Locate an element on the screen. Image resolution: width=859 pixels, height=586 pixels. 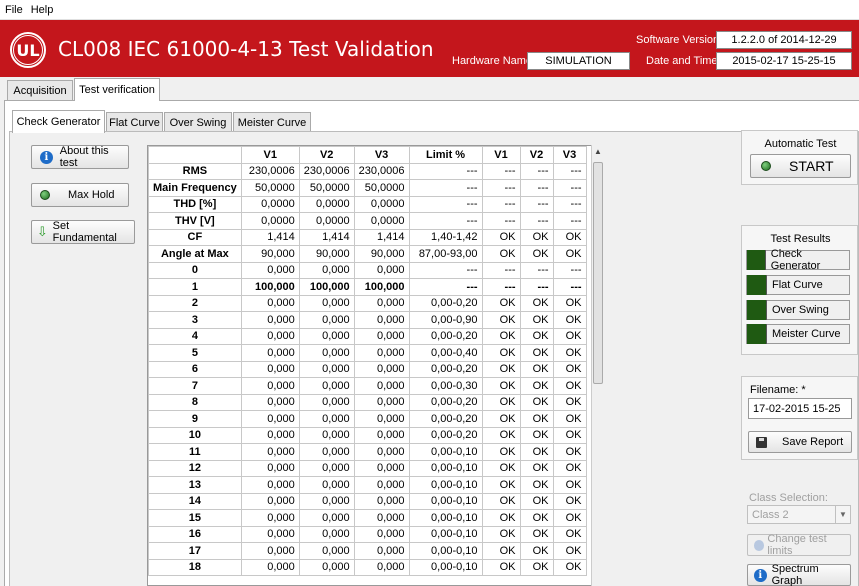
filename-input: 17-02-2015 15-25 is located at coordinates (800, 408).